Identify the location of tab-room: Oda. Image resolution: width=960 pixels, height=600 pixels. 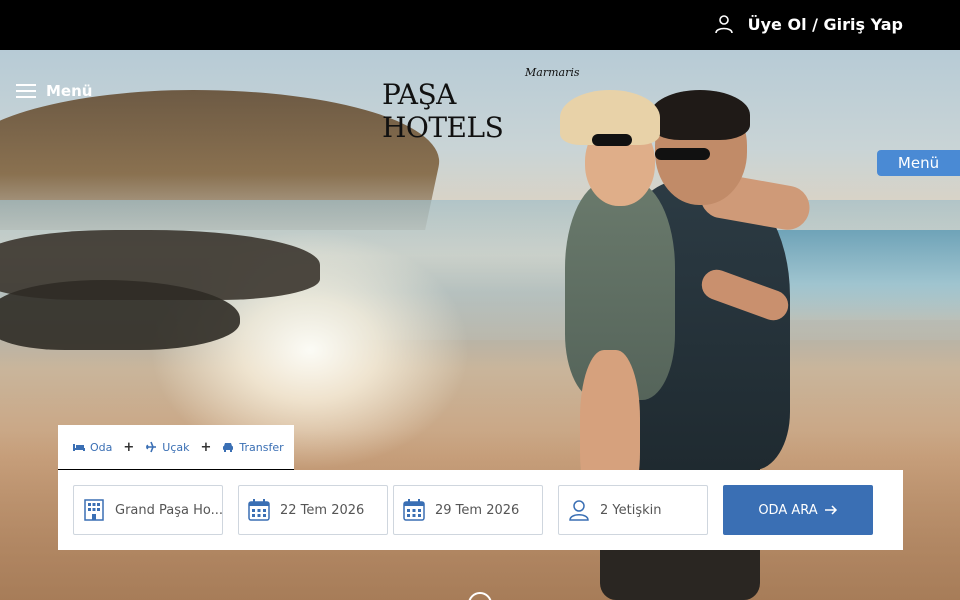
(92, 447).